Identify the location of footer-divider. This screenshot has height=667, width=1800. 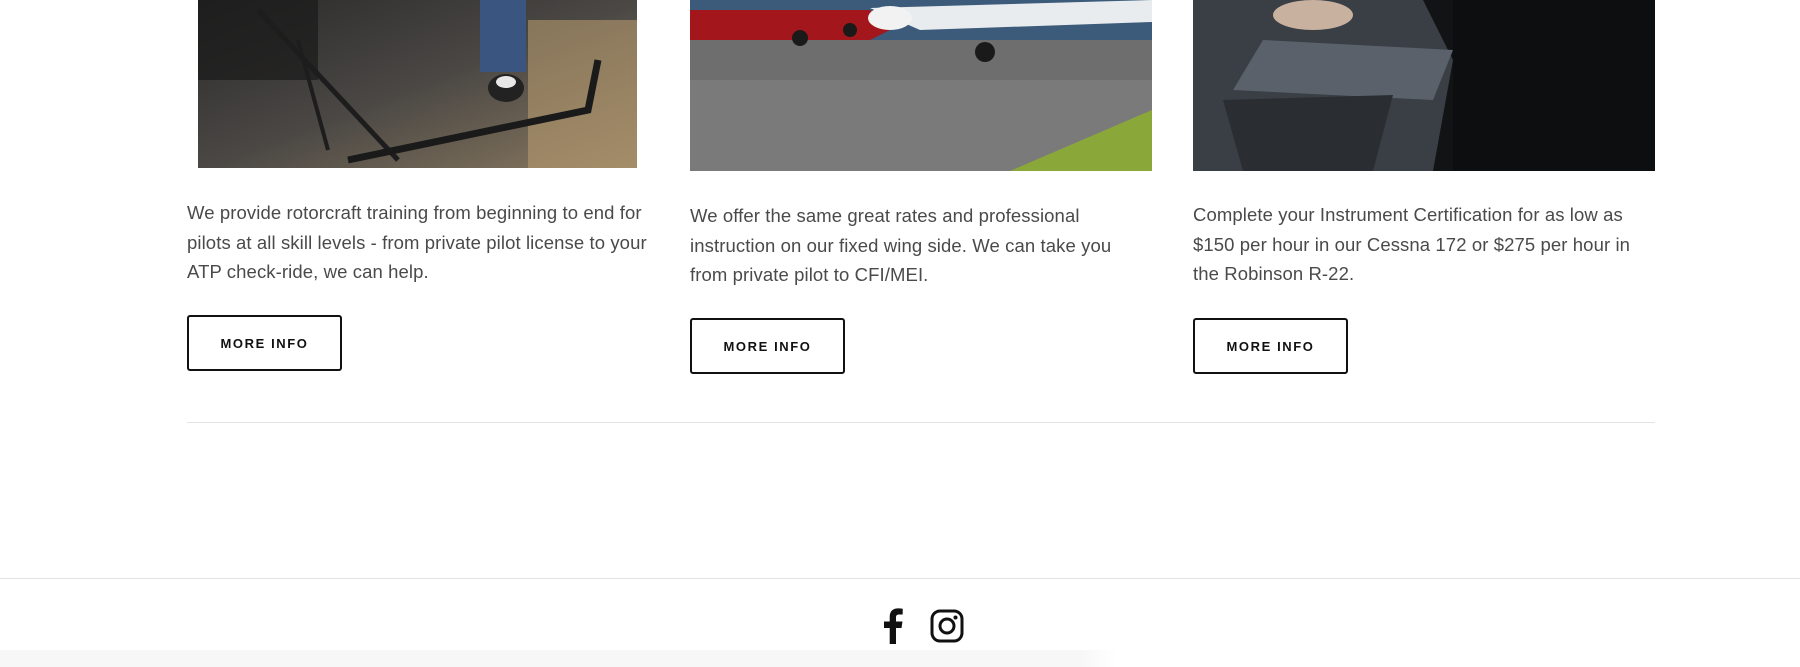
(900, 578).